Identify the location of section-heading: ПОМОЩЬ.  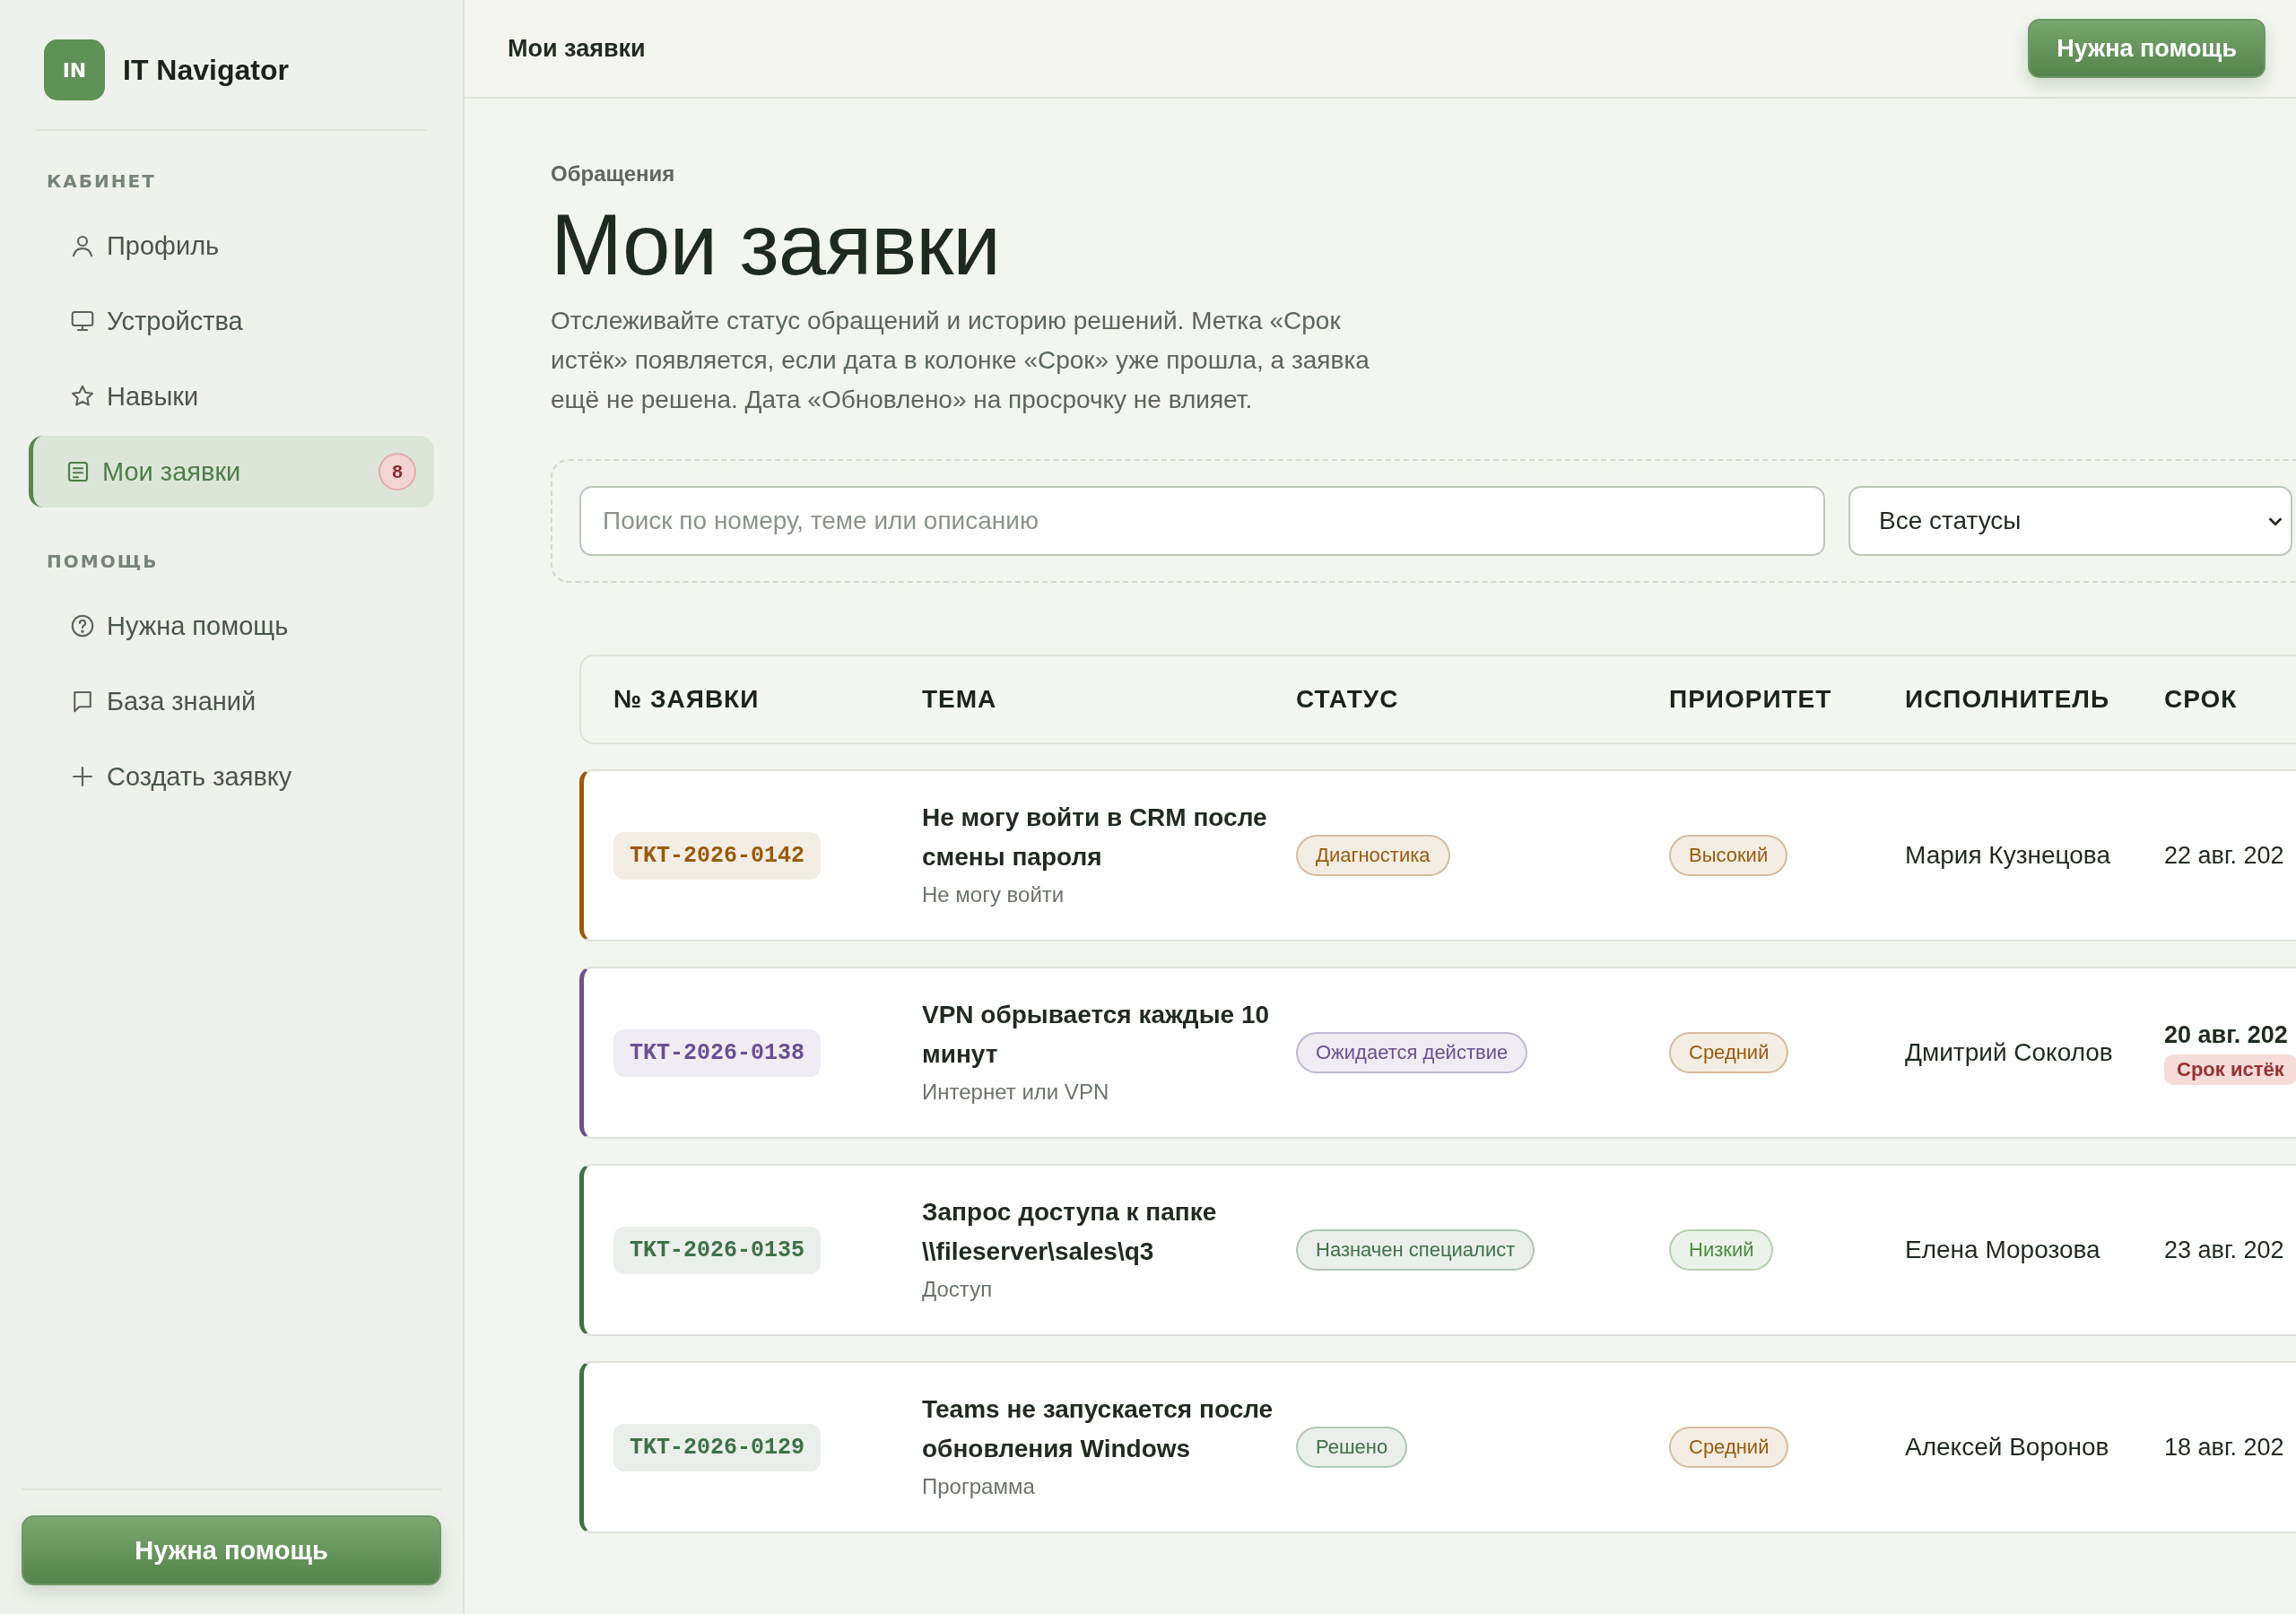
(103, 561).